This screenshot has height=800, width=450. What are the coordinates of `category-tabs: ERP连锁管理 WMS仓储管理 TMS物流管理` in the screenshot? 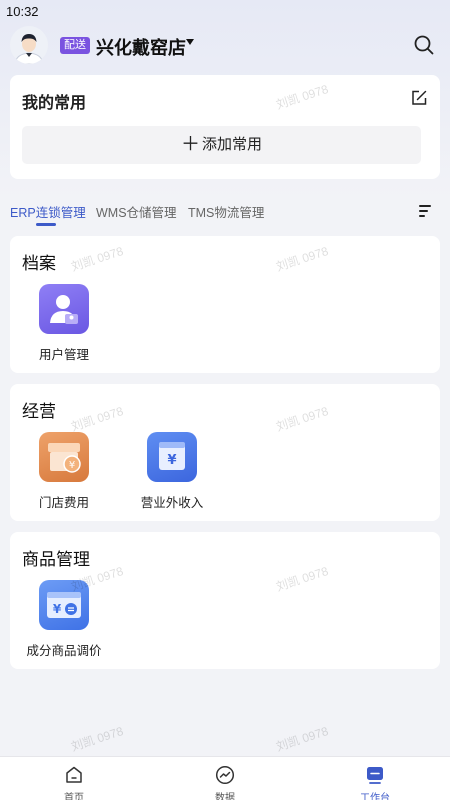 It's located at (225, 213).